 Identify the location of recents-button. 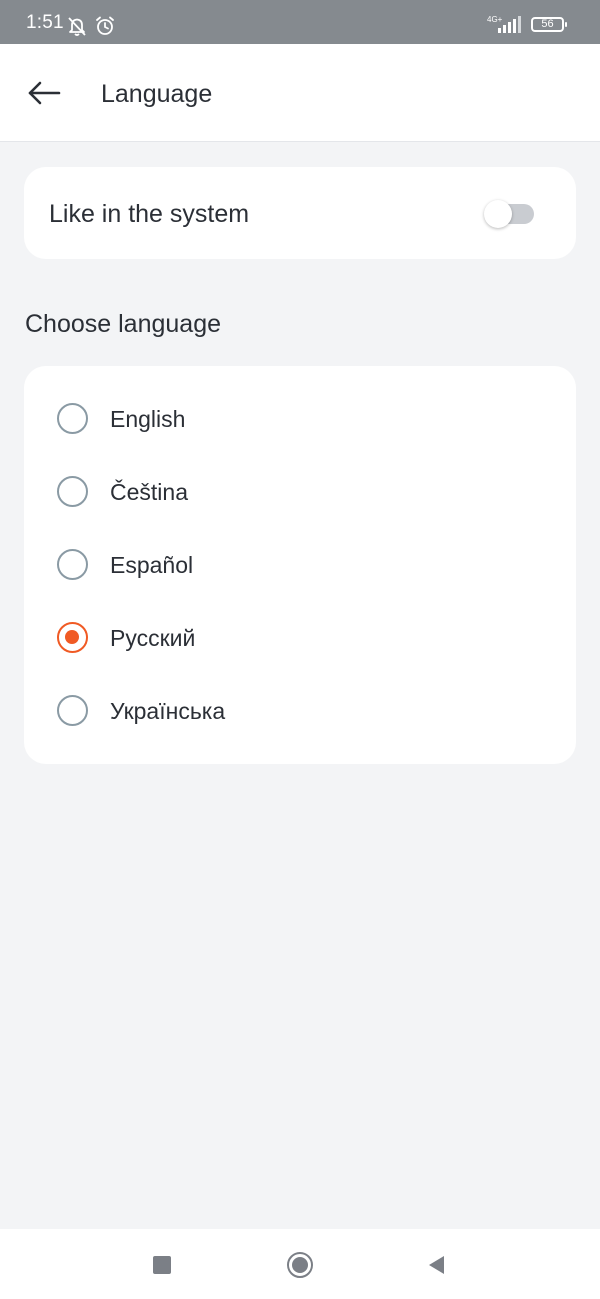
(162, 1265).